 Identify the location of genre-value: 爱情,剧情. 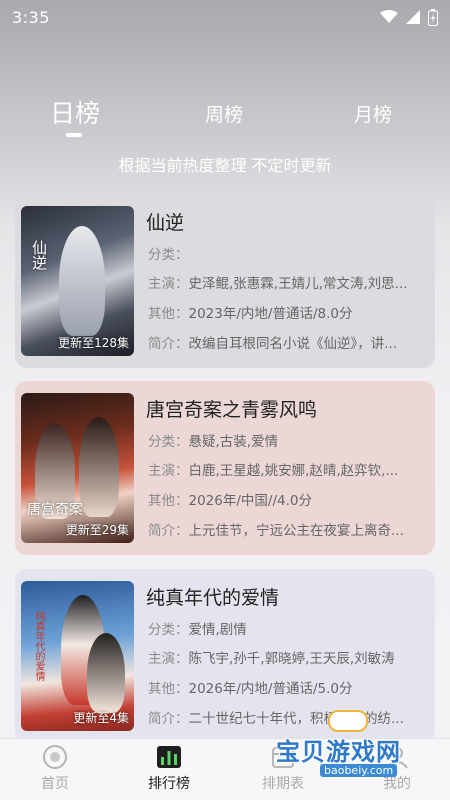
(217, 630).